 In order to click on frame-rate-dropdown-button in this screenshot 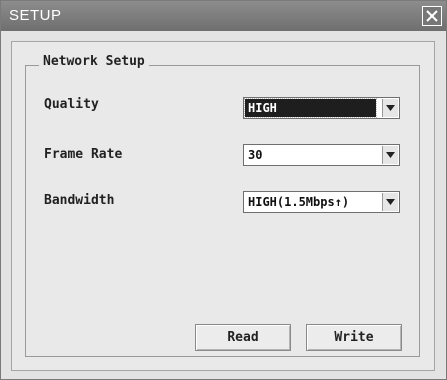, I will do `click(390, 155)`.